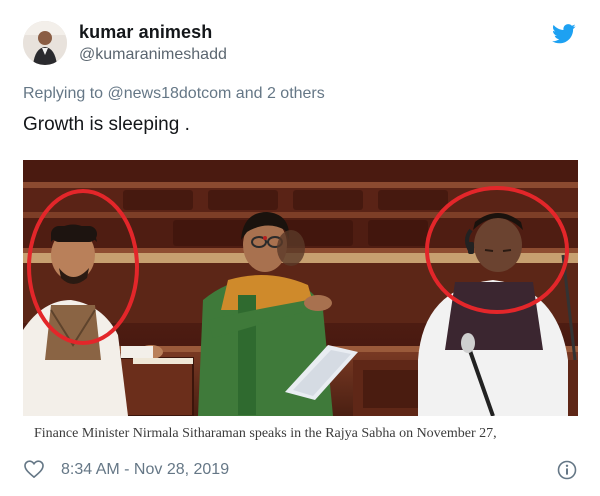 The width and height of the screenshot is (600, 496). What do you see at coordinates (34, 469) in the screenshot?
I see `heart-icon` at bounding box center [34, 469].